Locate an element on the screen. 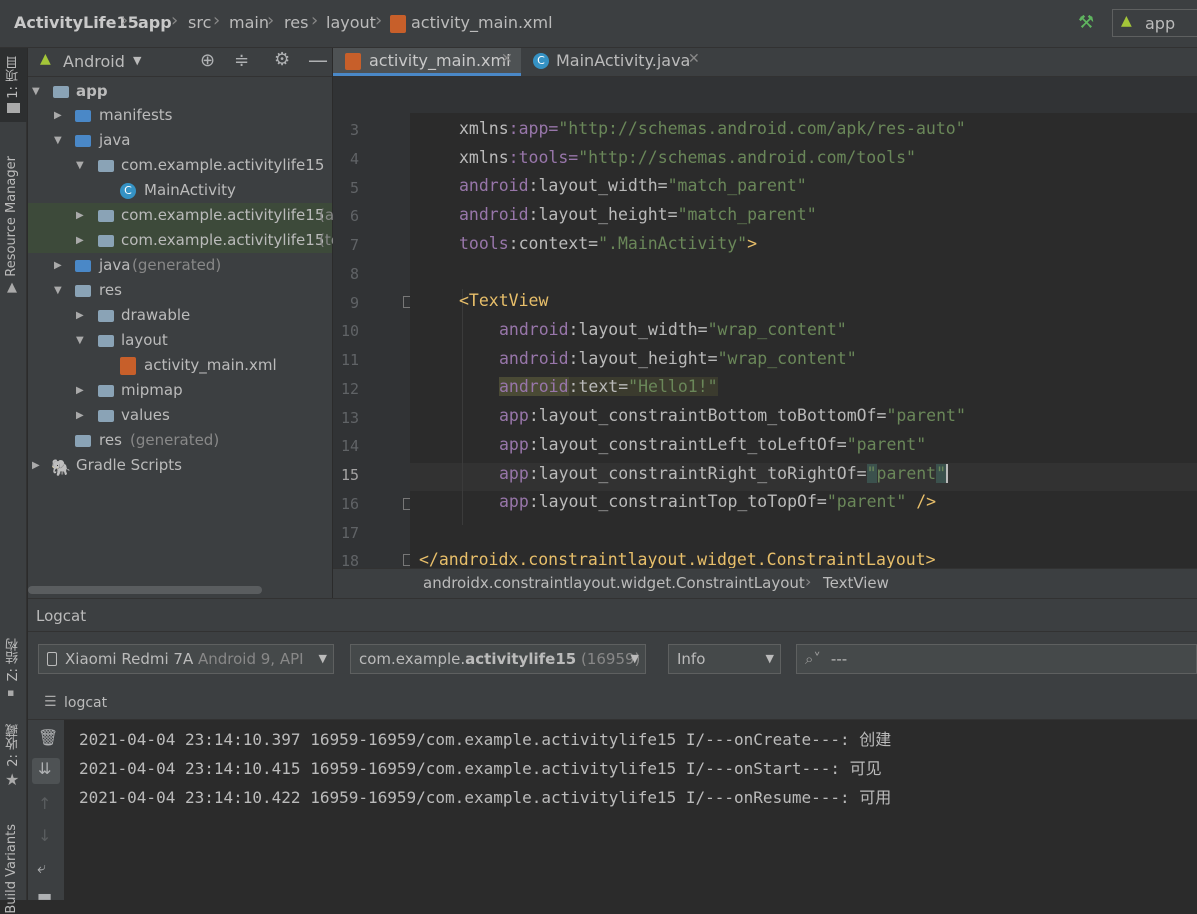  tab-label: activity_main.xml is located at coordinates (440, 60).